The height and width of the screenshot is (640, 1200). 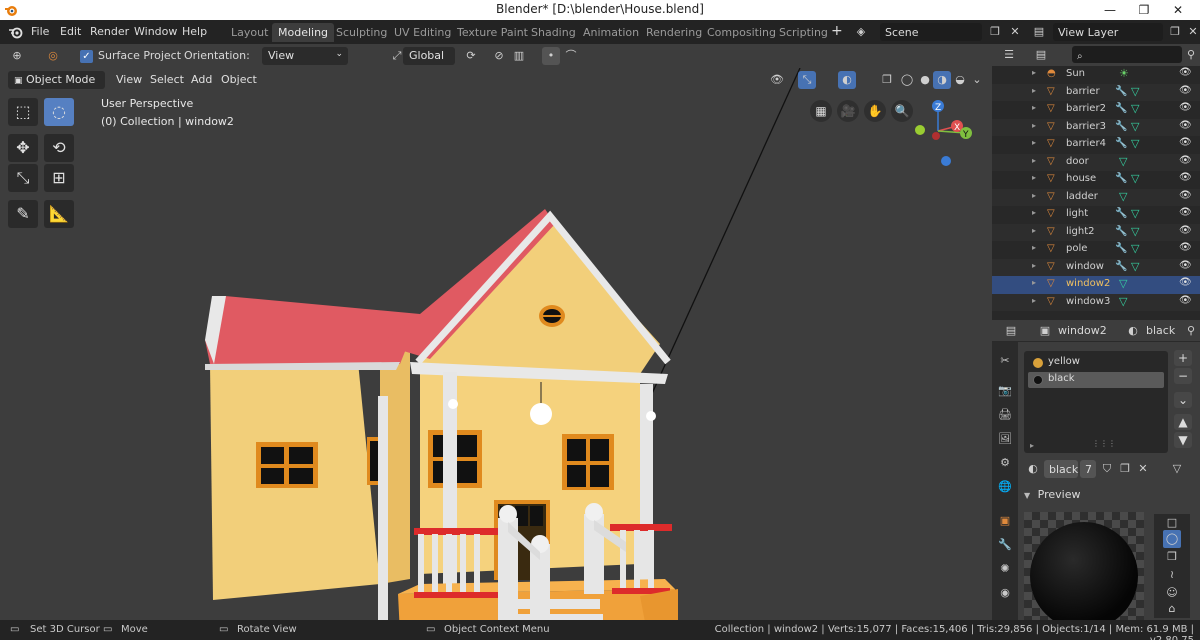 What do you see at coordinates (249, 32) in the screenshot?
I see `tab-layout: Layout` at bounding box center [249, 32].